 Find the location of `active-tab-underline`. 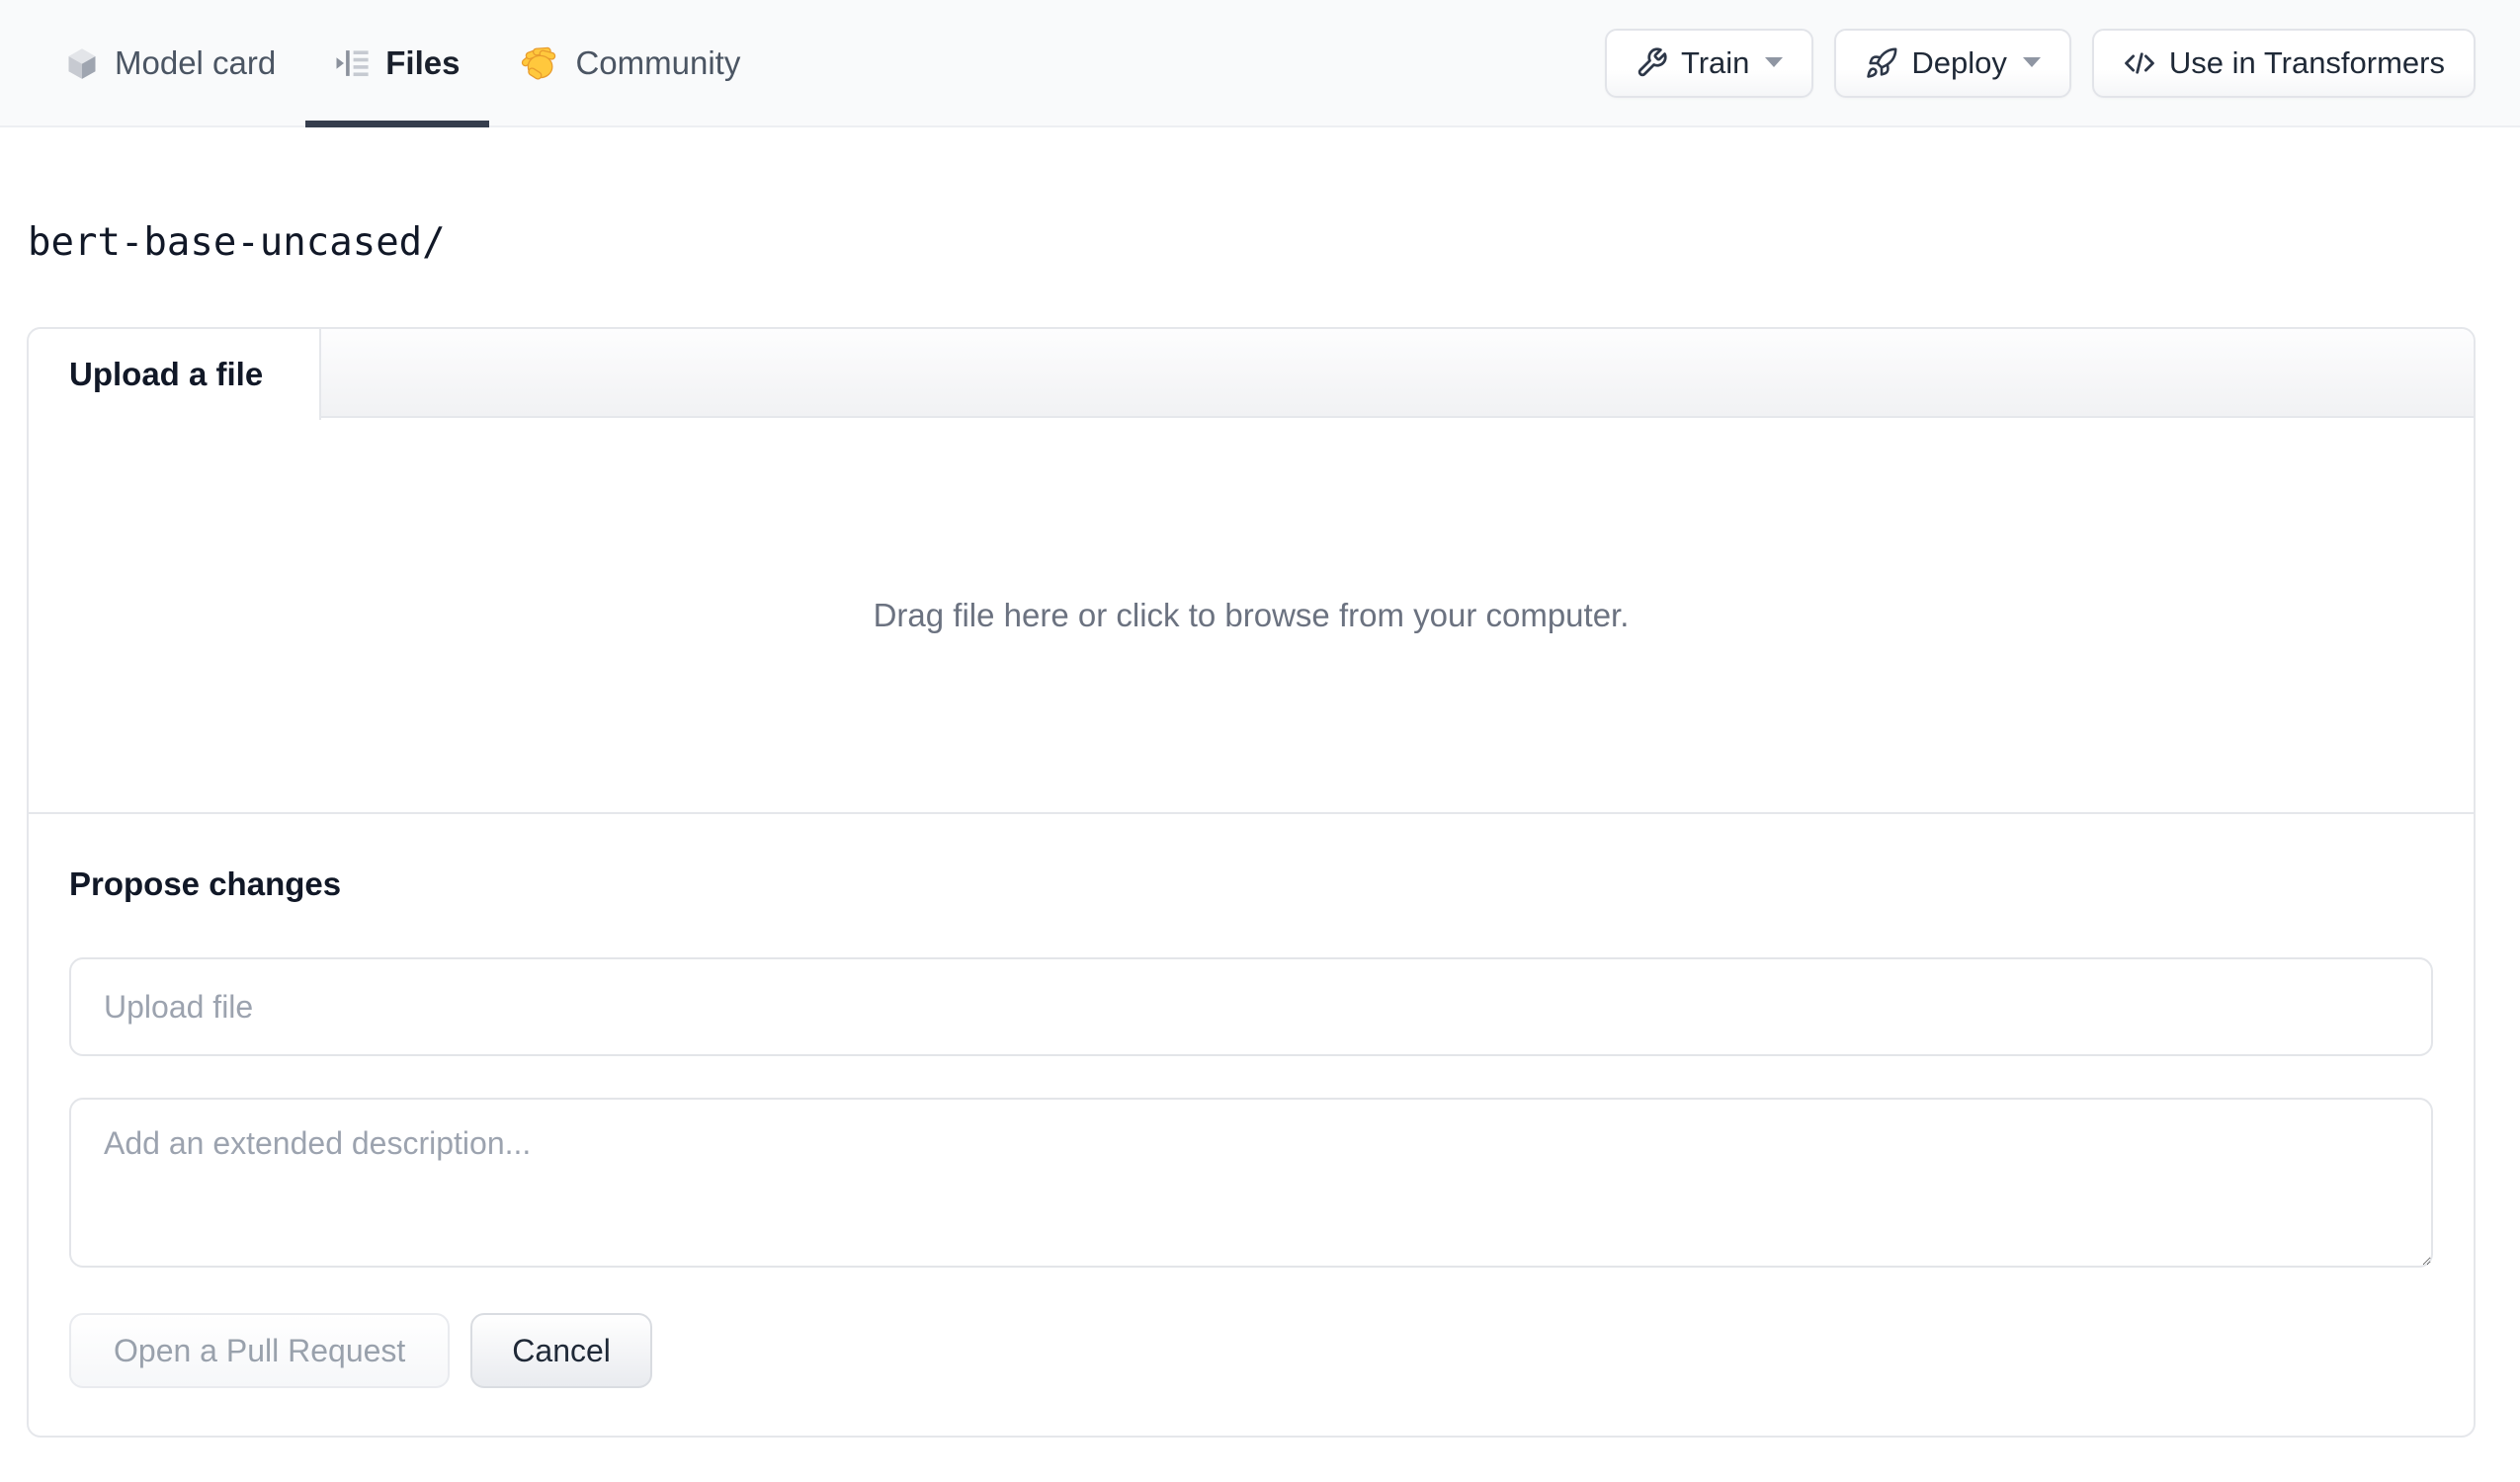

active-tab-underline is located at coordinates (397, 124).